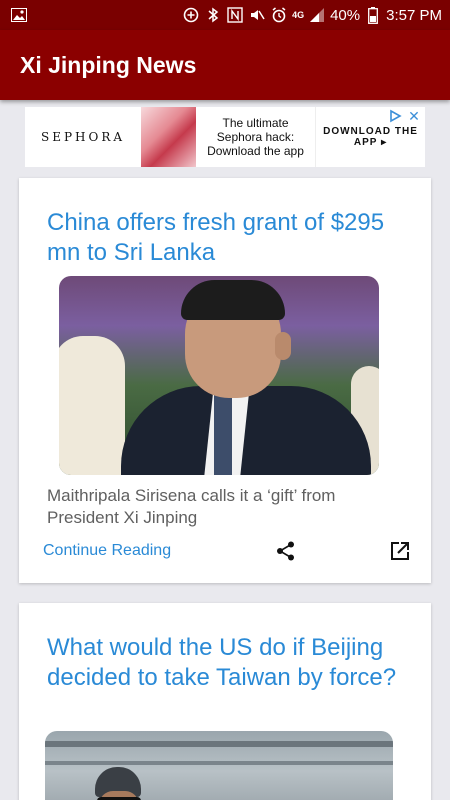  I want to click on network-type-label: 4G, so click(298, 14).